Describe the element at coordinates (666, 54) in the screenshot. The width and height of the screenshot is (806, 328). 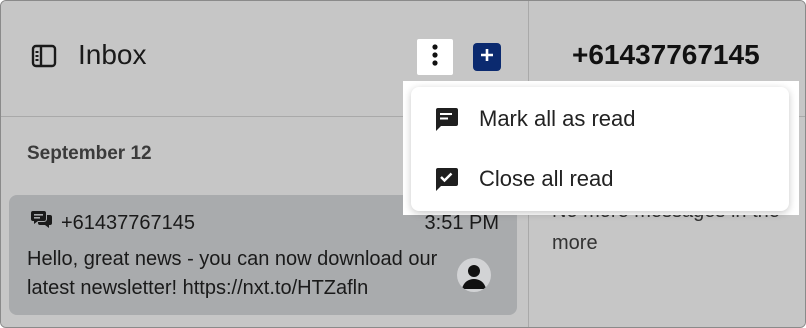
I see `conversation-title: +61437767145` at that location.